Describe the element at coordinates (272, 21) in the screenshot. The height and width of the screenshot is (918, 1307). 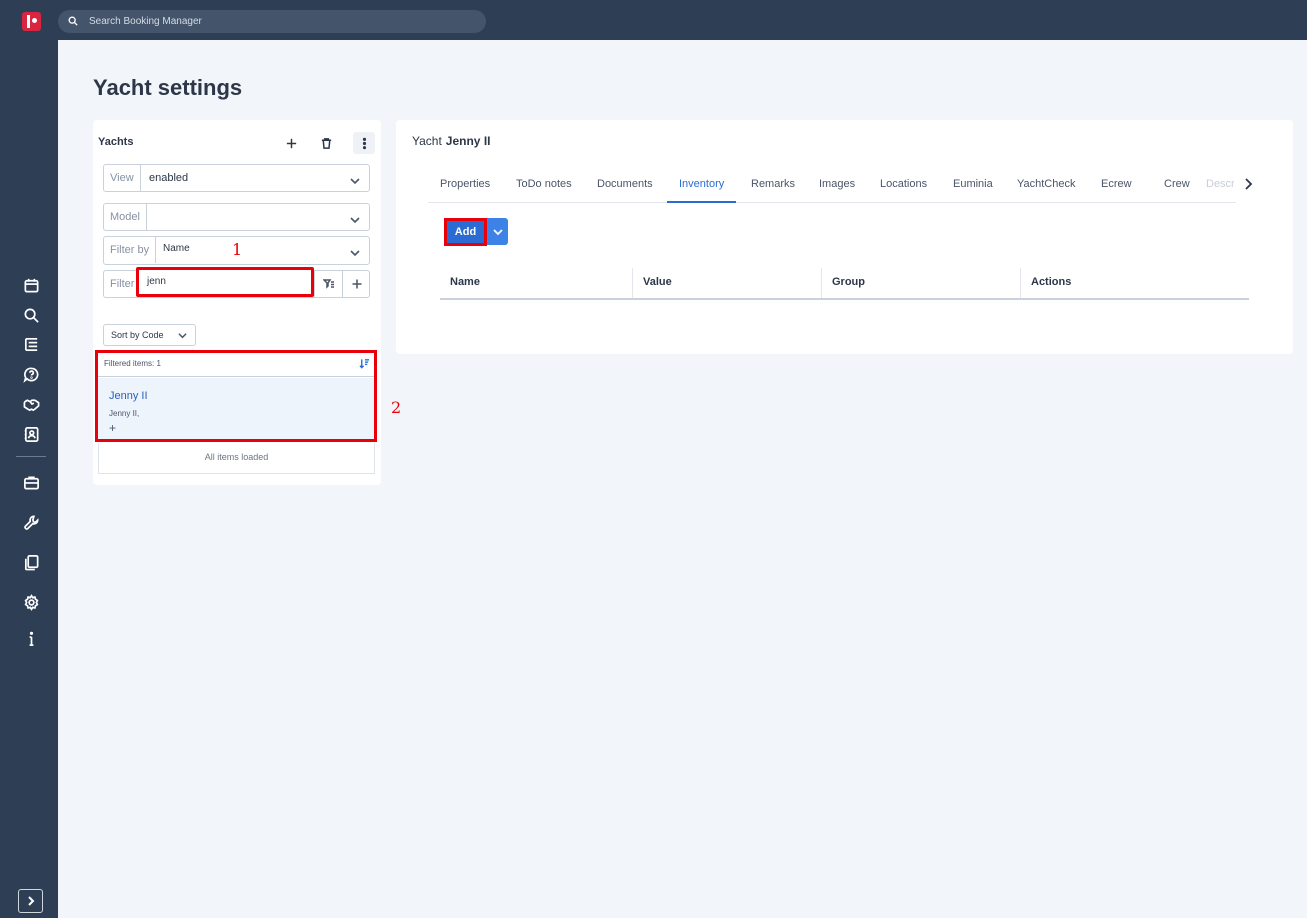
I see `search-bar: Search Booking Manager` at that location.